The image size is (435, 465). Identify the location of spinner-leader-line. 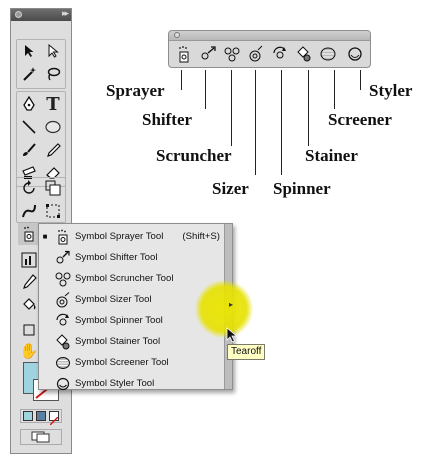
(281, 122).